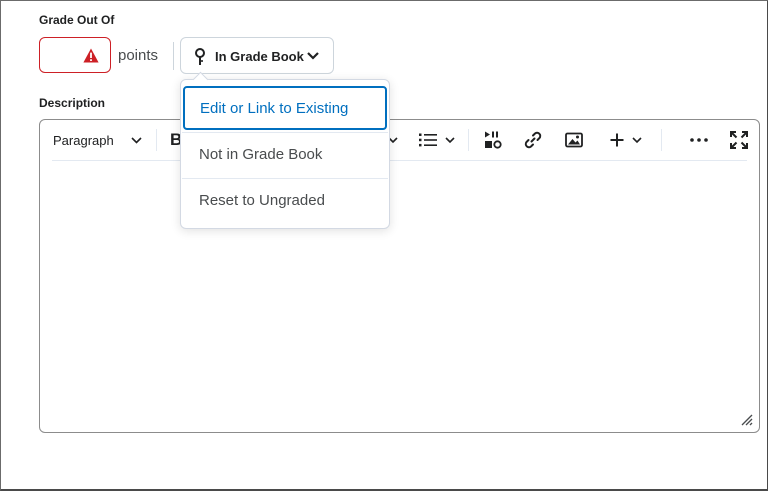  Describe the element at coordinates (399, 160) in the screenshot. I see `toolbar-divider-line` at that location.